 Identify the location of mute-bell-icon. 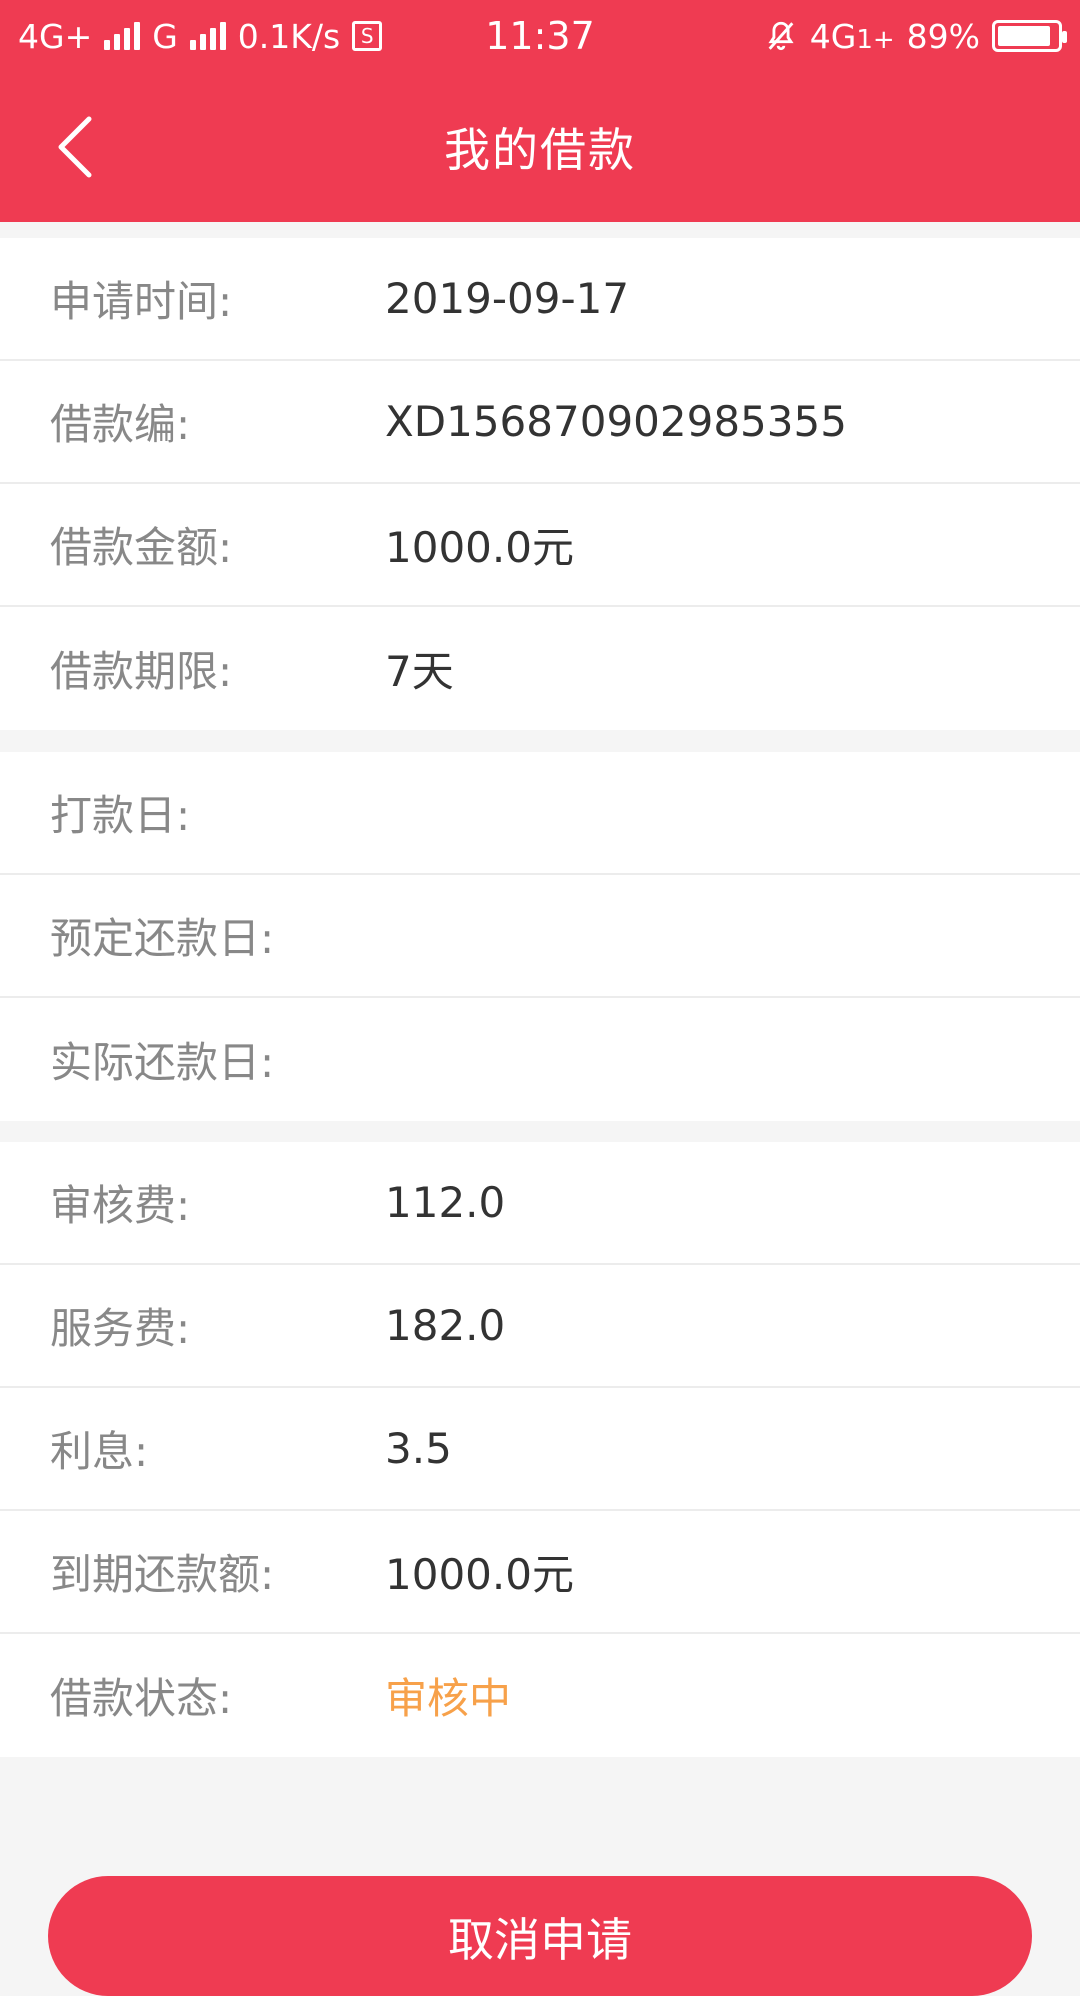
(781, 36).